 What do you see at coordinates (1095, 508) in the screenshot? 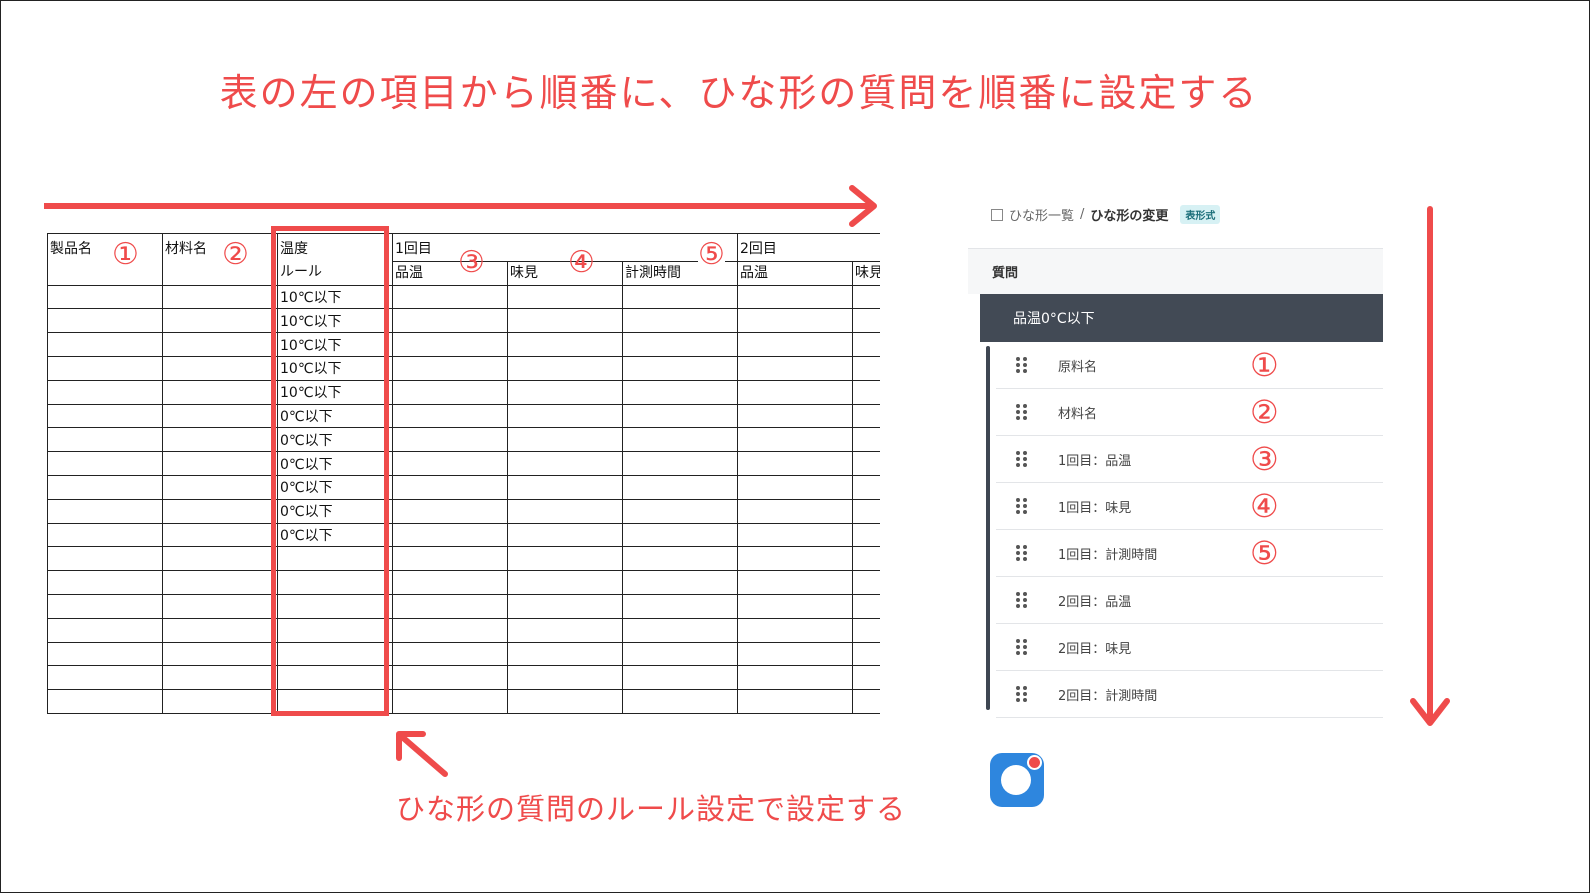
I see `question-label: 1回目：味見` at bounding box center [1095, 508].